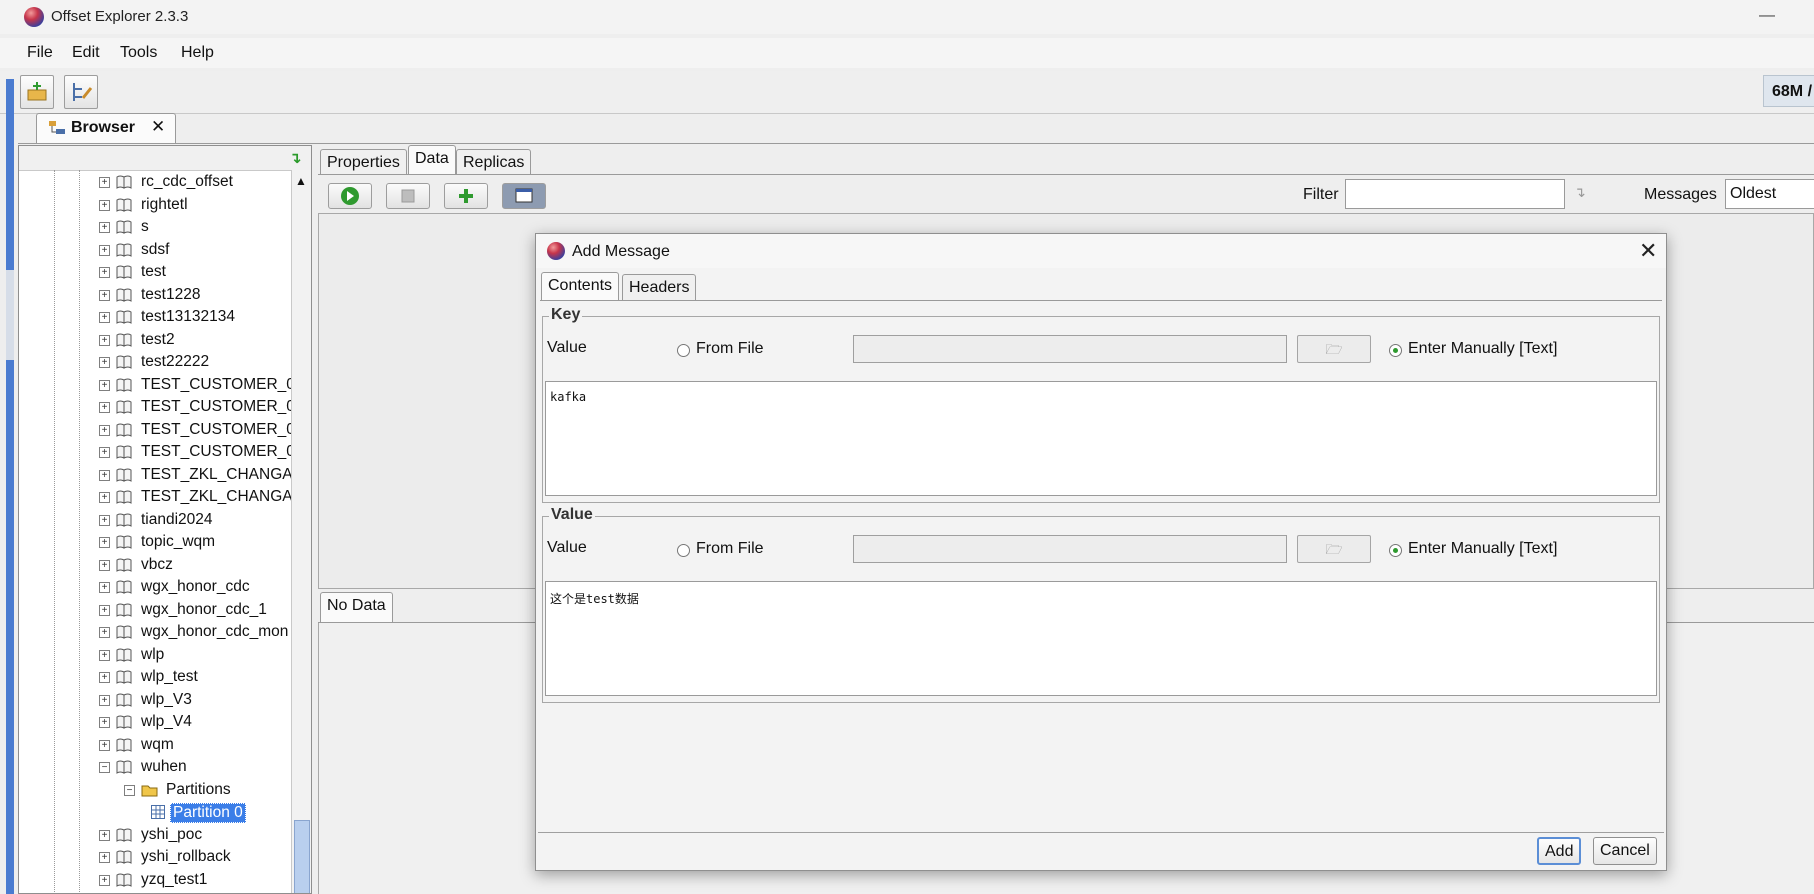 Image resolution: width=1814 pixels, height=894 pixels. I want to click on key-from-file-radio, so click(683, 350).